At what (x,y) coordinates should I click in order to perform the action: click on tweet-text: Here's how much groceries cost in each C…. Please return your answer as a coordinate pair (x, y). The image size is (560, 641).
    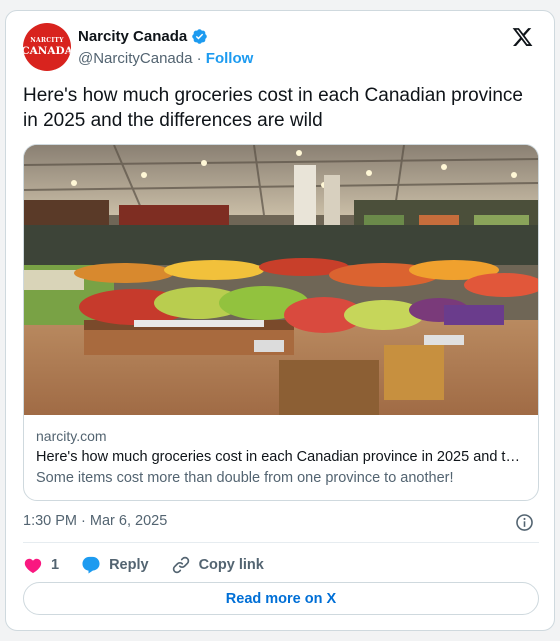
    Looking at the image, I should click on (273, 108).